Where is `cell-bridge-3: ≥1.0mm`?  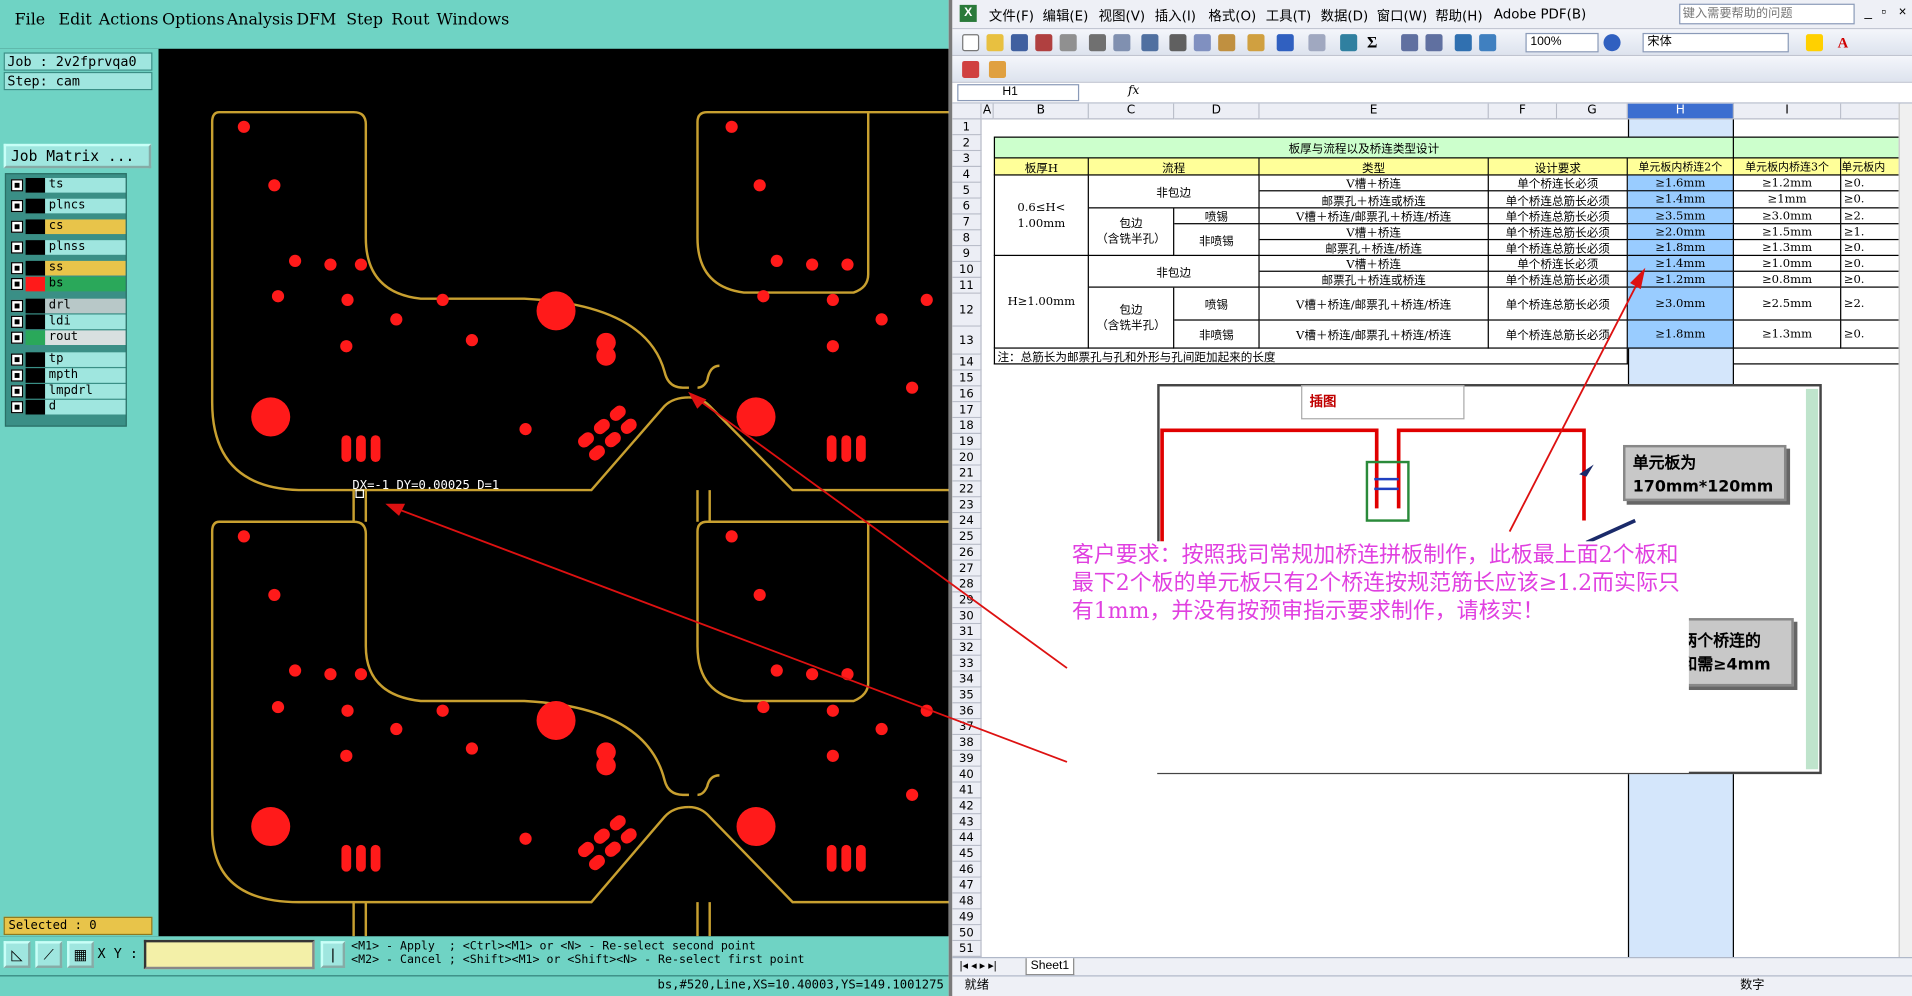
cell-bridge-3: ≥1.0mm is located at coordinates (1787, 264).